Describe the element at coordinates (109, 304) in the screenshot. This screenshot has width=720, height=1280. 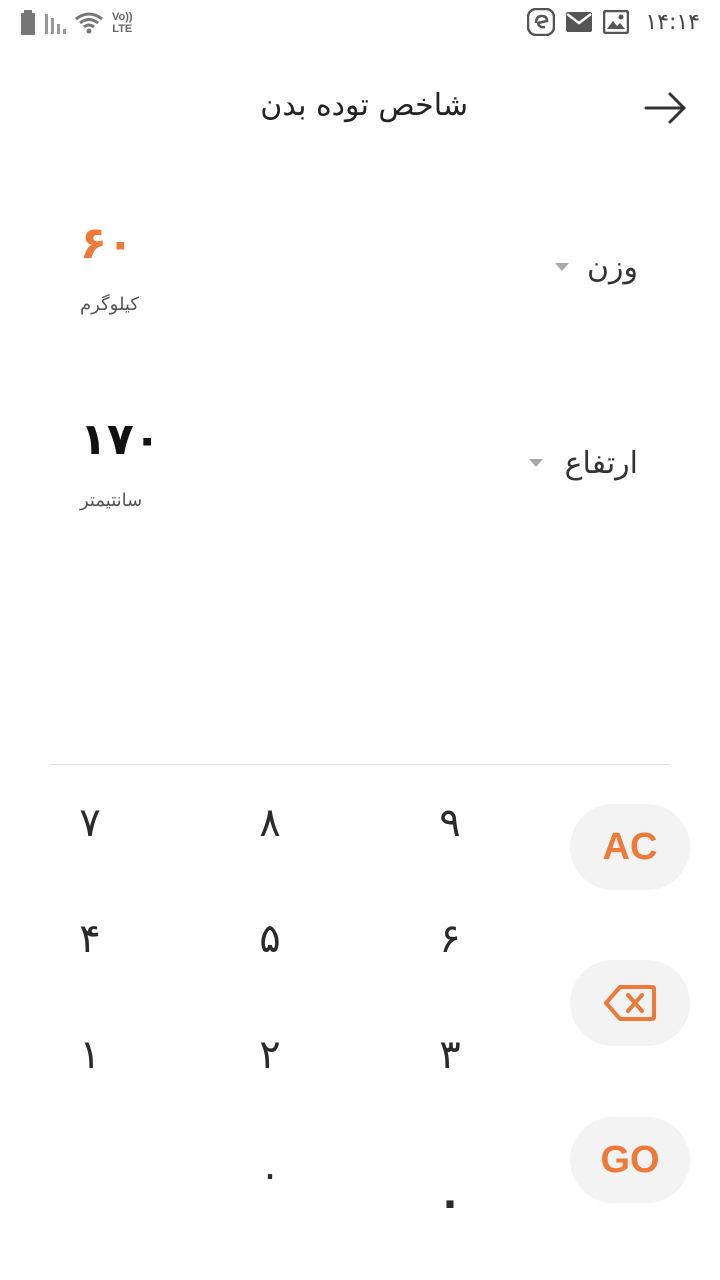
I see `weight-unit: کیلوگرم` at that location.